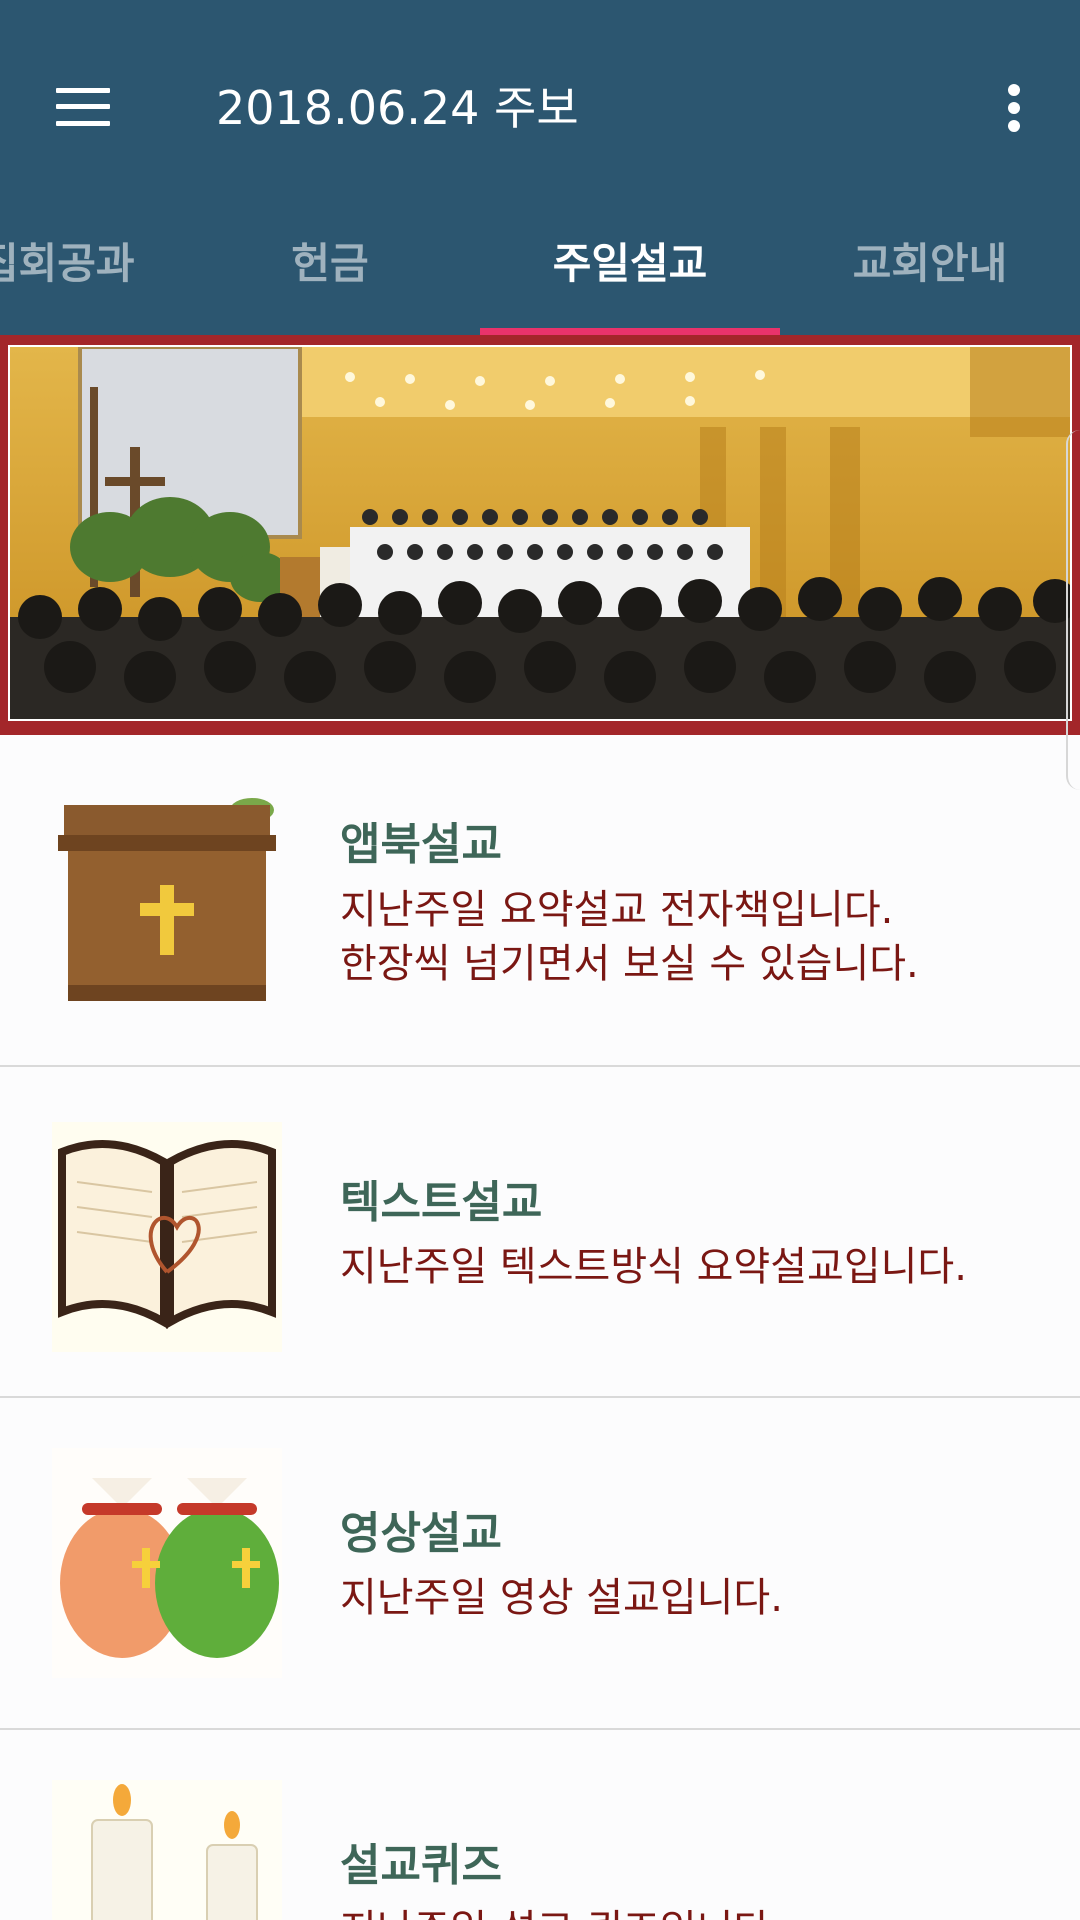 Image resolution: width=1080 pixels, height=1920 pixels. I want to click on list-item-sermon-quiz: 설교퀴즈 지난주일 설교 퀴즈입니다., so click(540, 1825).